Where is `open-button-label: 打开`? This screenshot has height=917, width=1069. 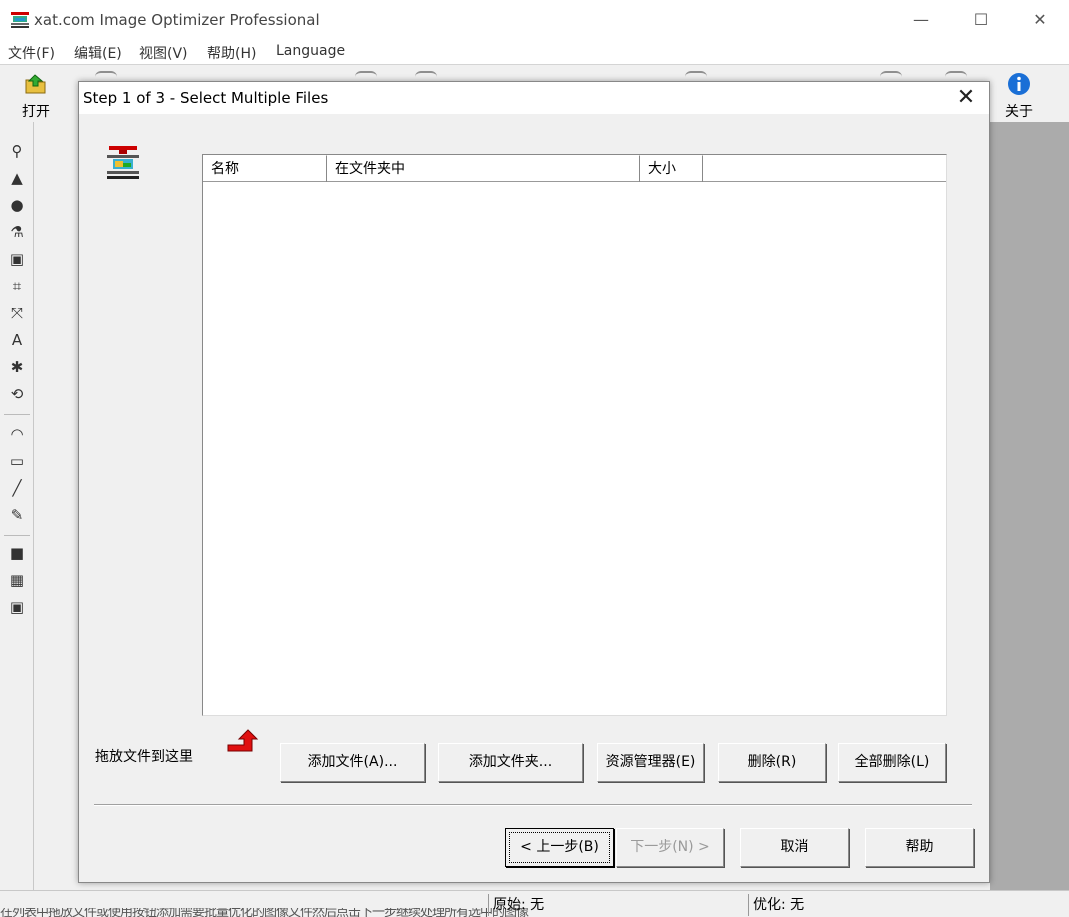
open-button-label: 打开 is located at coordinates (36, 112).